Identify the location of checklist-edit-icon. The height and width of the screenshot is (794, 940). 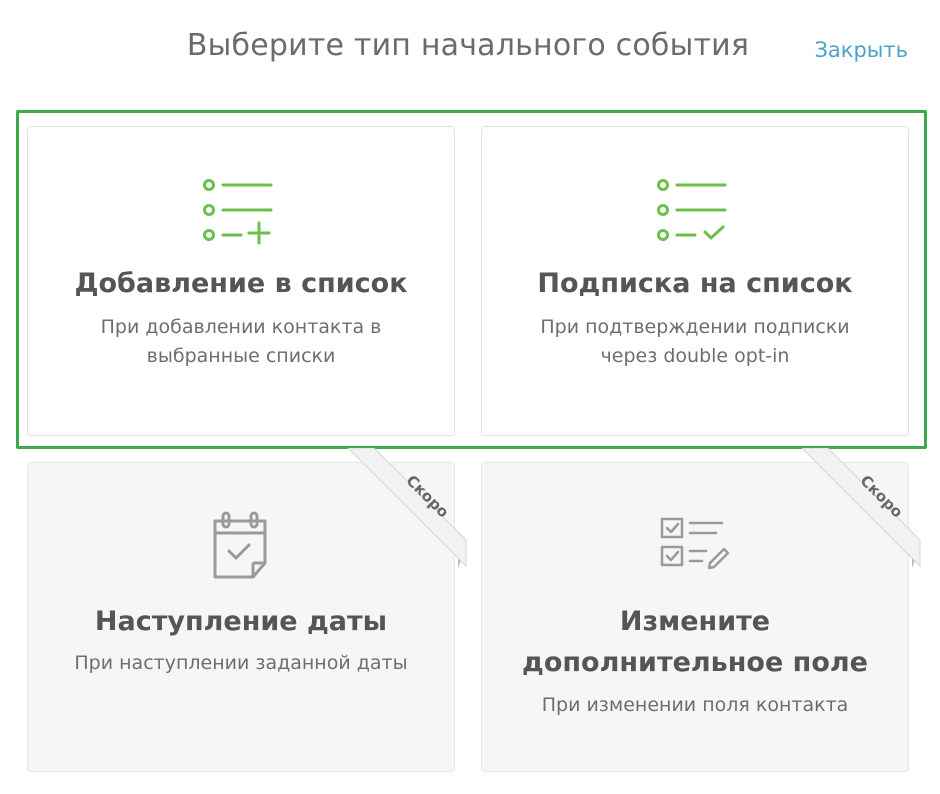
(695, 543).